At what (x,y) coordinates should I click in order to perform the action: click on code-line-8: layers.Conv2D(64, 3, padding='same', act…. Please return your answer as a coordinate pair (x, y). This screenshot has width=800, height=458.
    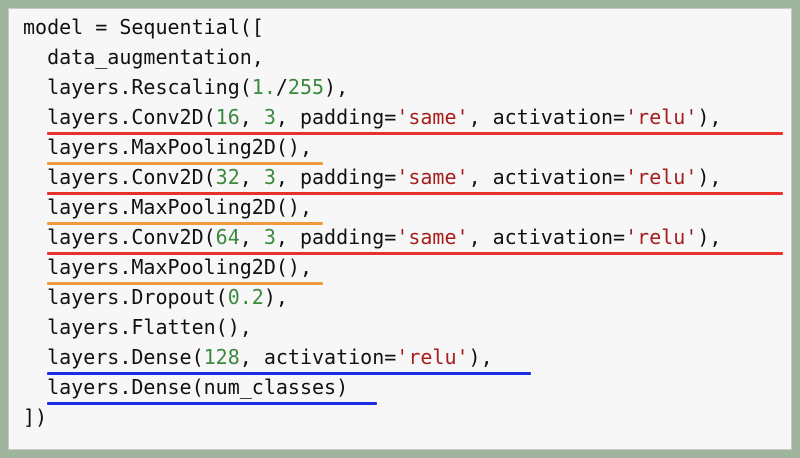
    Looking at the image, I should click on (372, 237).